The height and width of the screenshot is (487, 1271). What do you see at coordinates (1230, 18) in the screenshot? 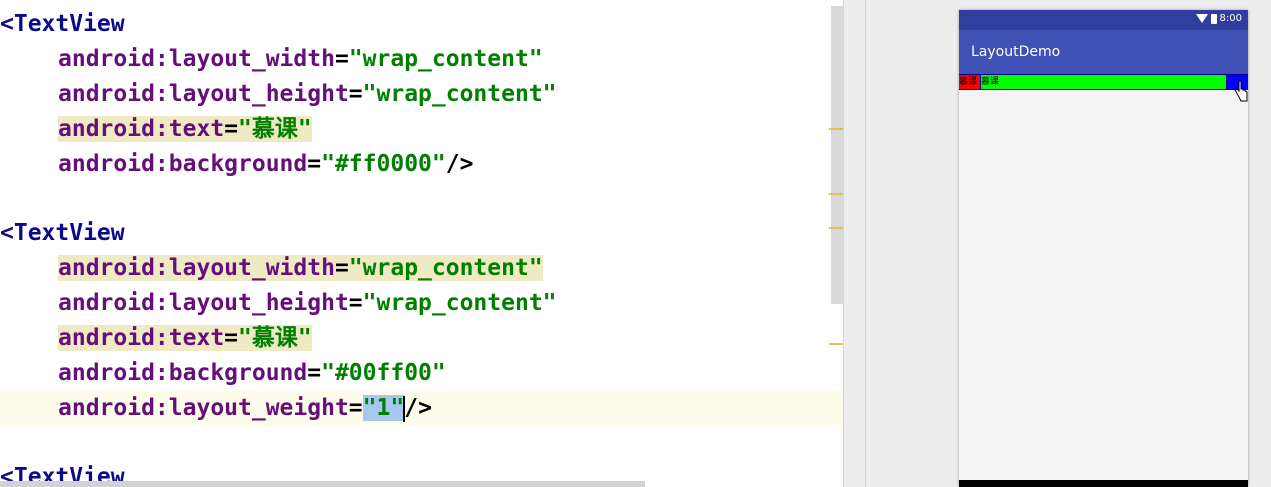
I see `status-time: 8:00` at bounding box center [1230, 18].